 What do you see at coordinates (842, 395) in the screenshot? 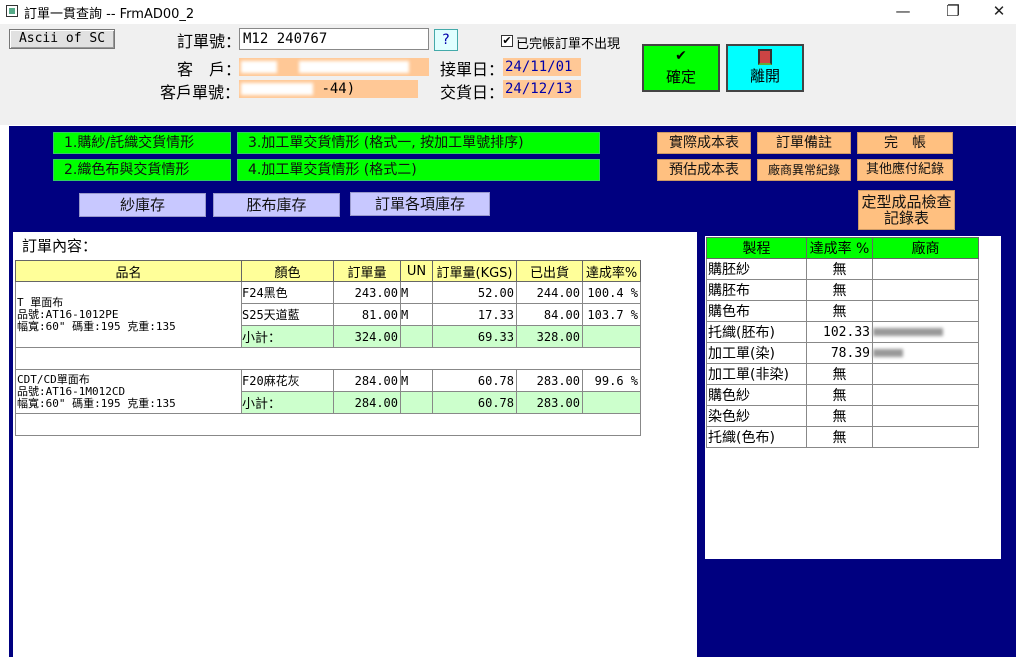
I see `process-row: 購色紗無` at bounding box center [842, 395].